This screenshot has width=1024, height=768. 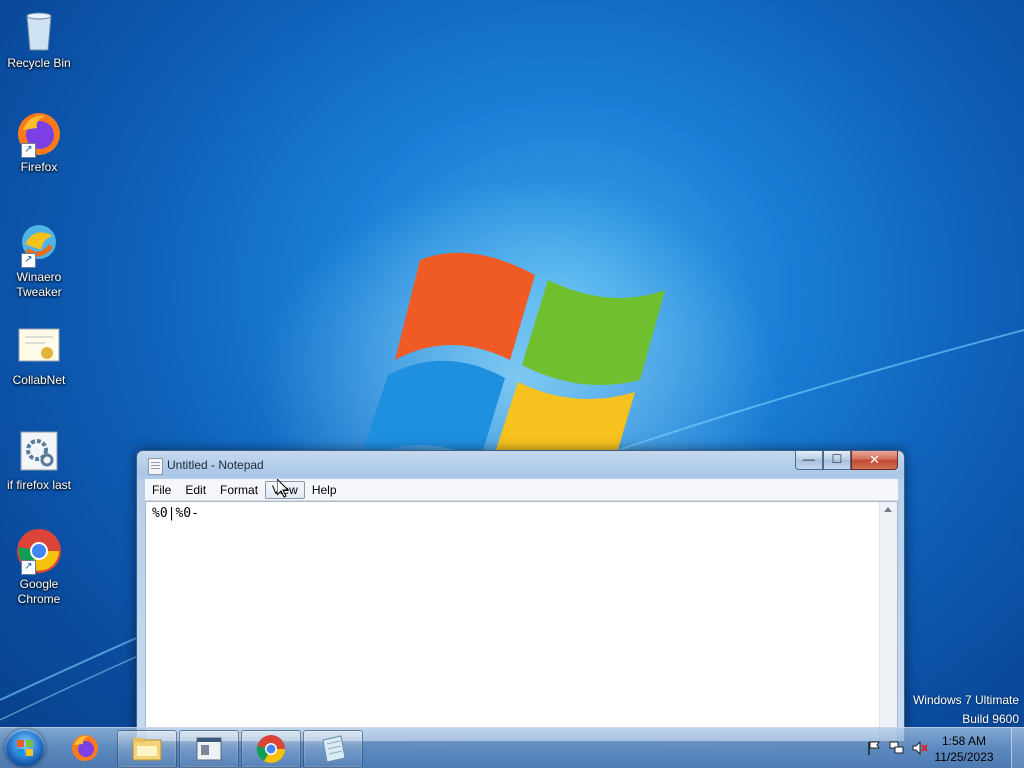 I want to click on desktop-icon-firefox: ↗ Firefox, so click(x=39, y=142).